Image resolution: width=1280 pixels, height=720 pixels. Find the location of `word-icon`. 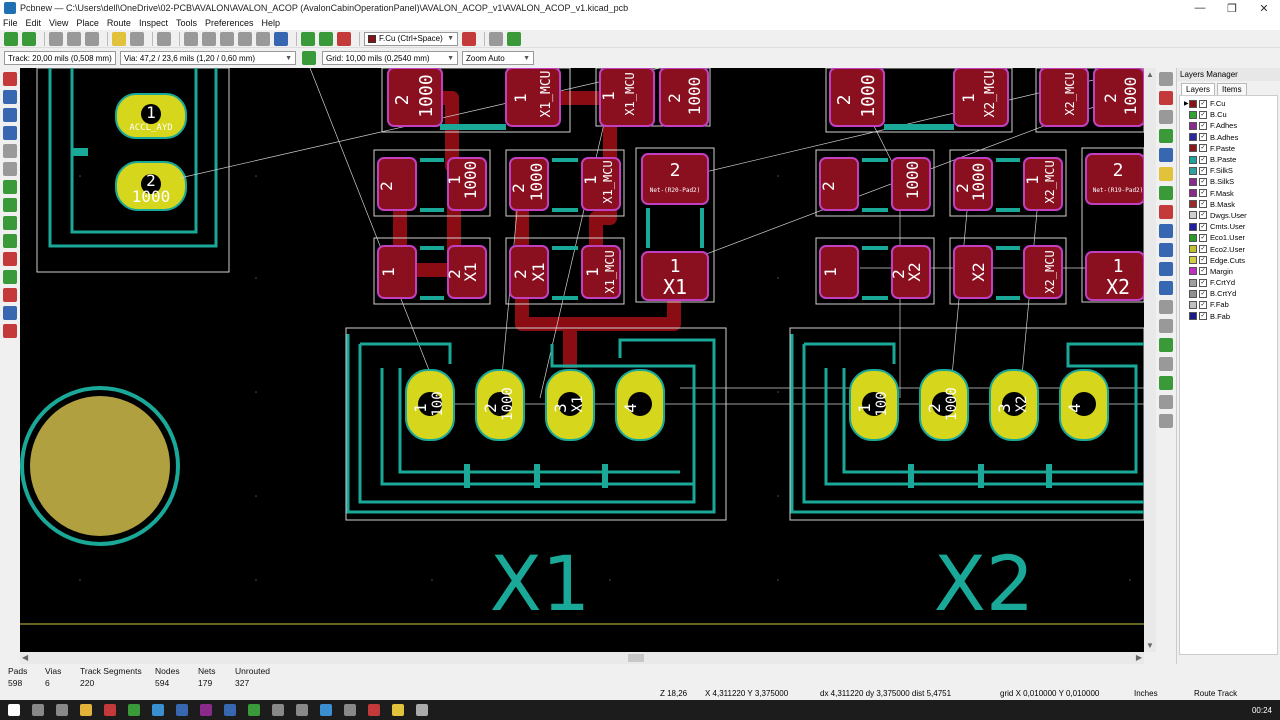

word-icon is located at coordinates (230, 710).